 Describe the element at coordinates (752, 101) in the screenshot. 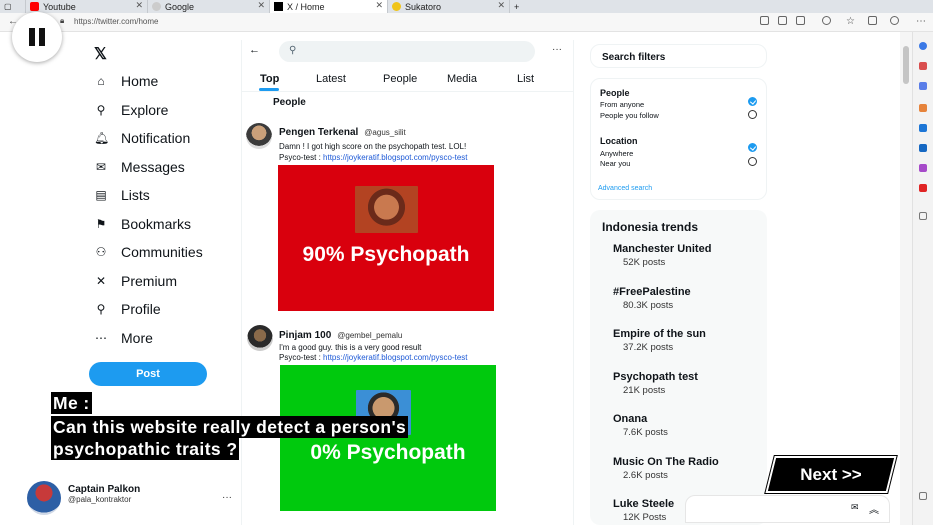

I see `radio-from-anyone` at that location.